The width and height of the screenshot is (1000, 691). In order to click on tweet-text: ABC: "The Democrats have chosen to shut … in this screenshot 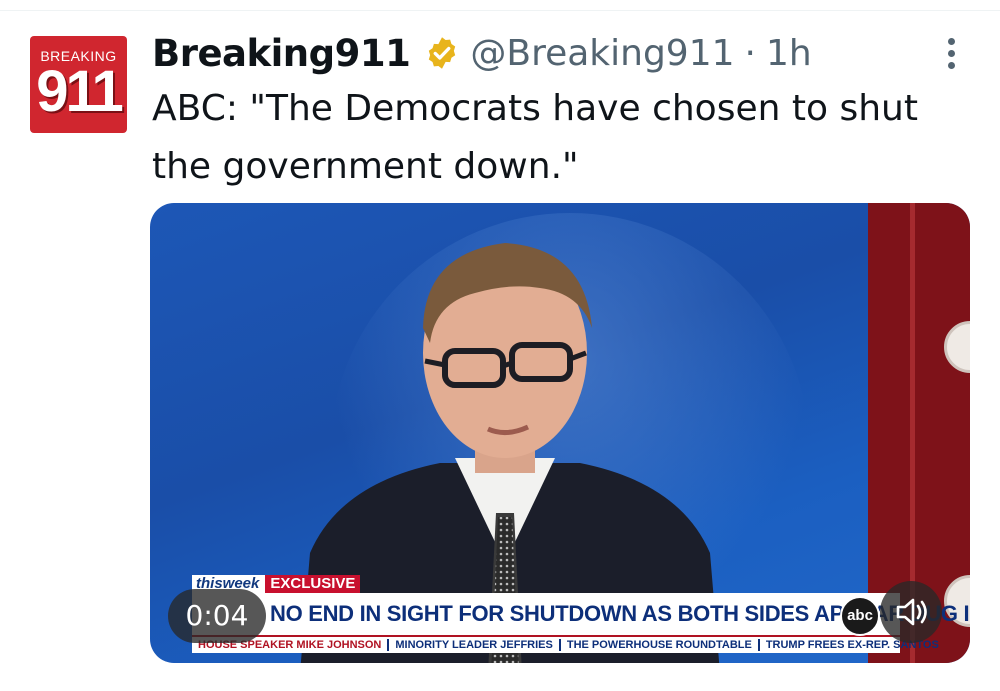, I will do `click(535, 137)`.